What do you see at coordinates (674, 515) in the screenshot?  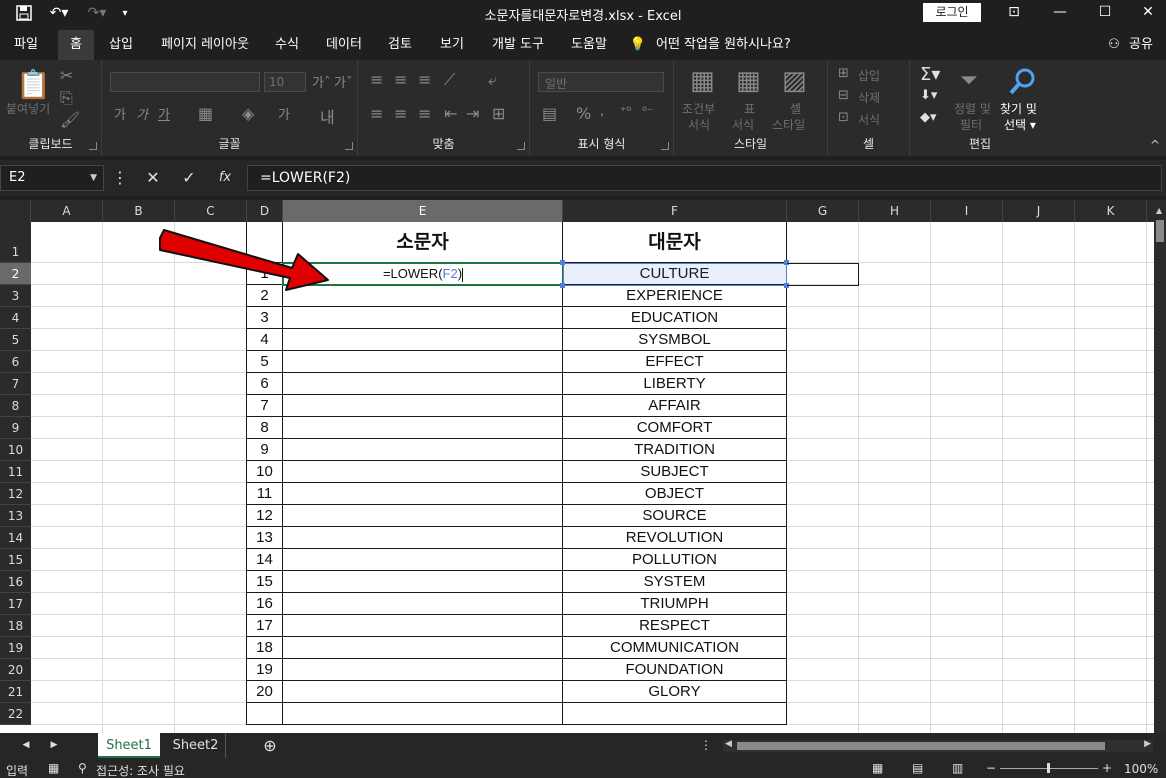 I see `uppercase-word-cell: SOURCE` at bounding box center [674, 515].